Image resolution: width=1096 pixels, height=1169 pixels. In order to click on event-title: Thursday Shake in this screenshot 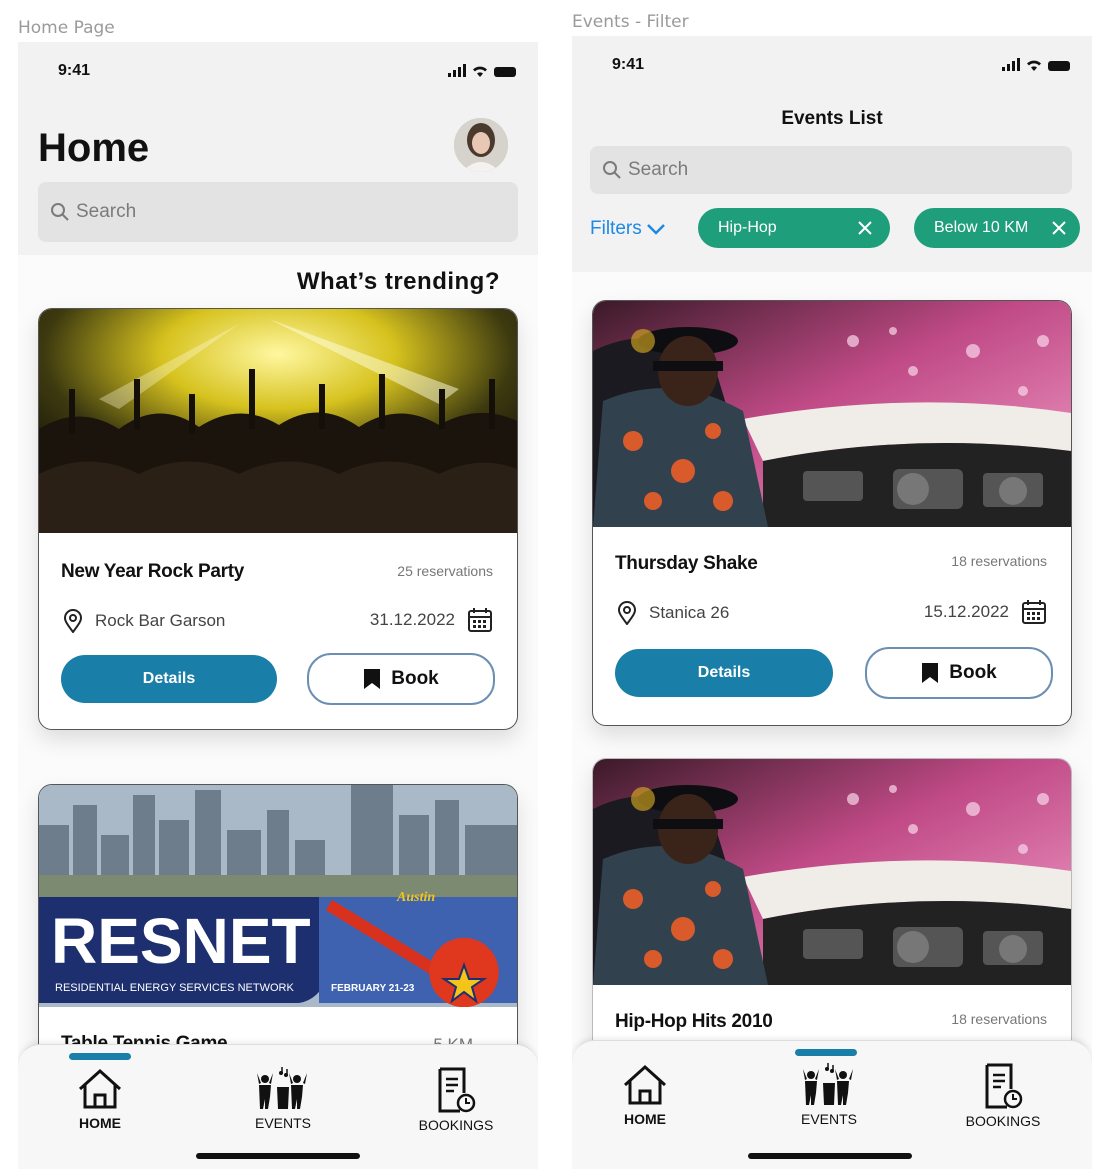, I will do `click(686, 563)`.